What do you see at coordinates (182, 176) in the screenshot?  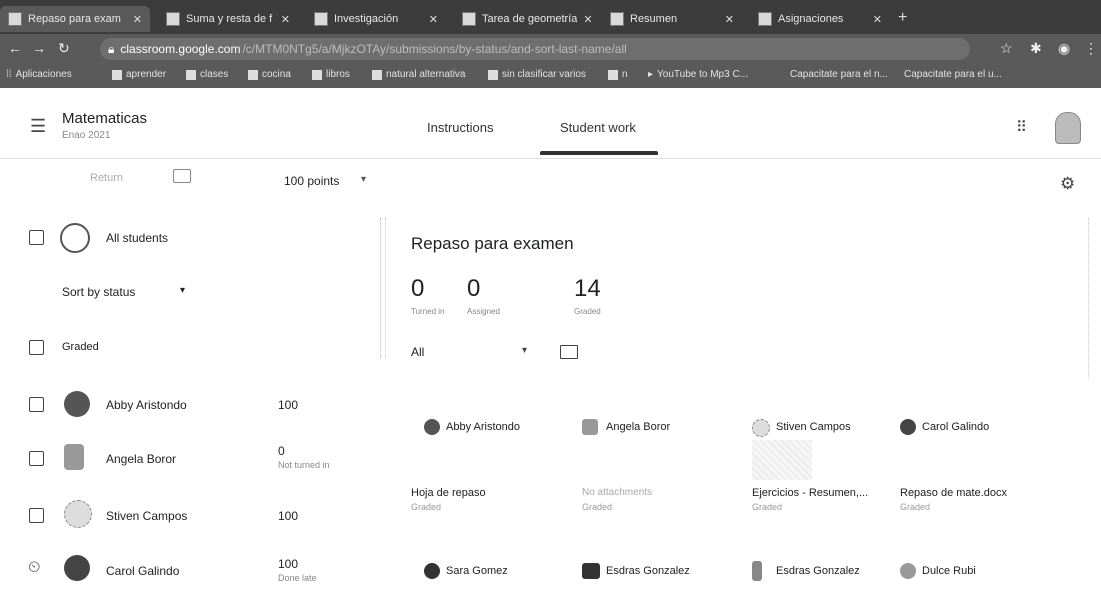 I see `mail-icon` at bounding box center [182, 176].